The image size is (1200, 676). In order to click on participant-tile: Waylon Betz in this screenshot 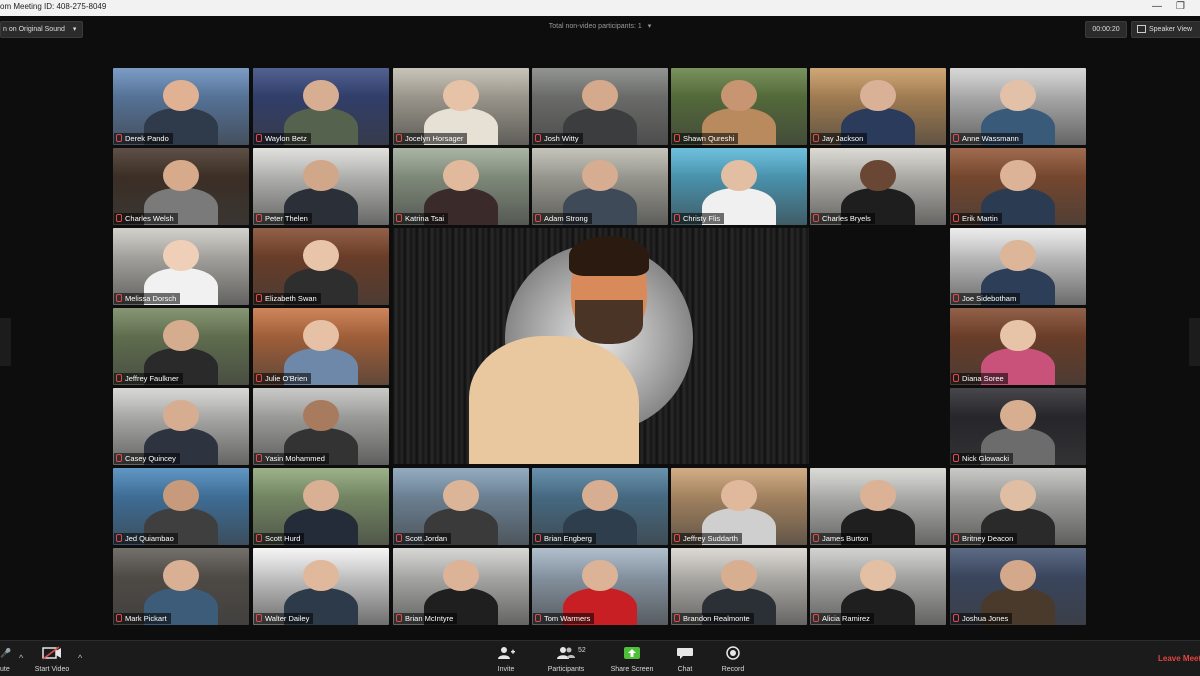, I will do `click(321, 106)`.